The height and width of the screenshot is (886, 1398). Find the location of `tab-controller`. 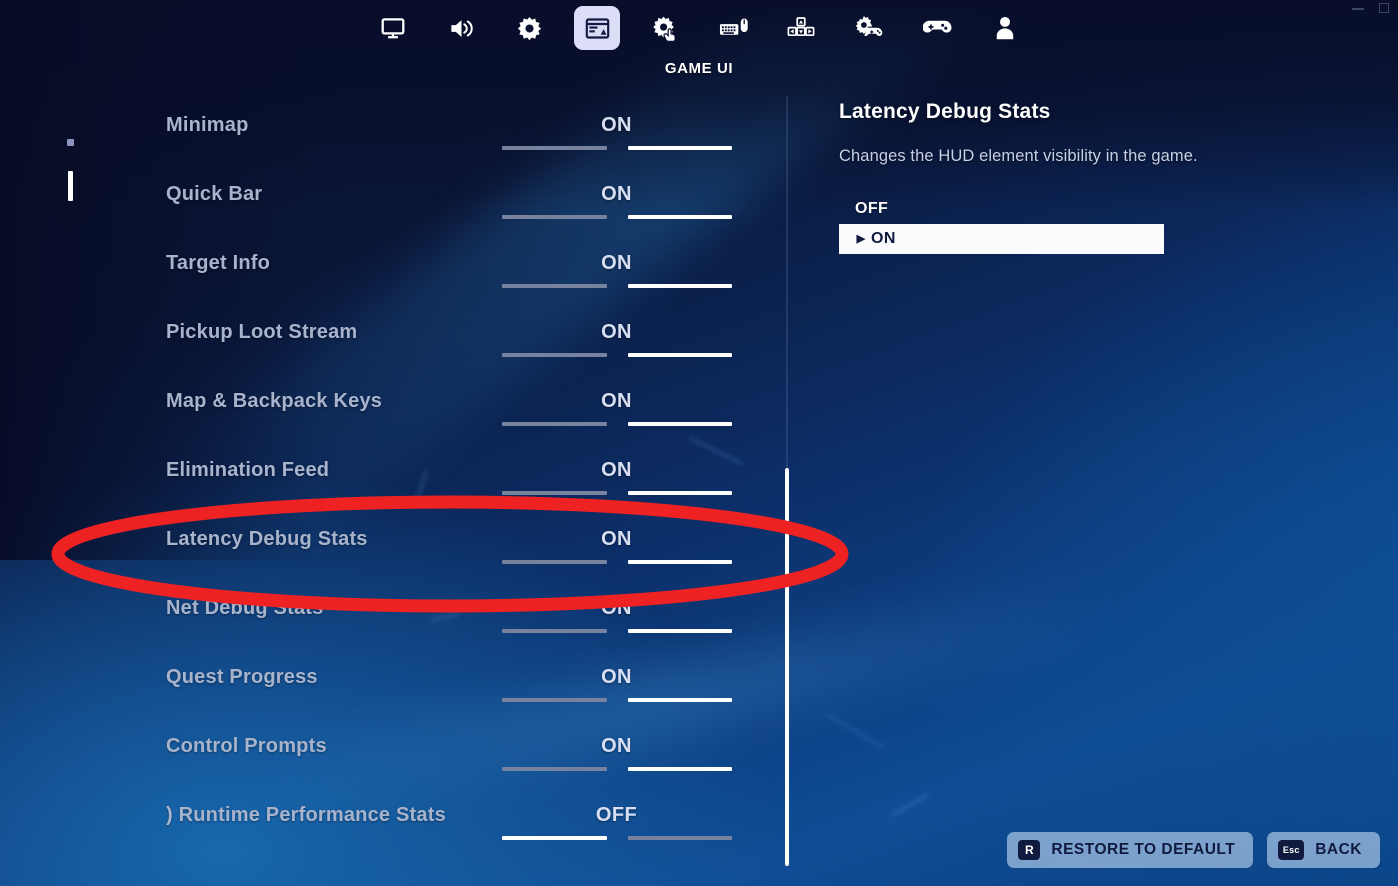

tab-controller is located at coordinates (869, 28).